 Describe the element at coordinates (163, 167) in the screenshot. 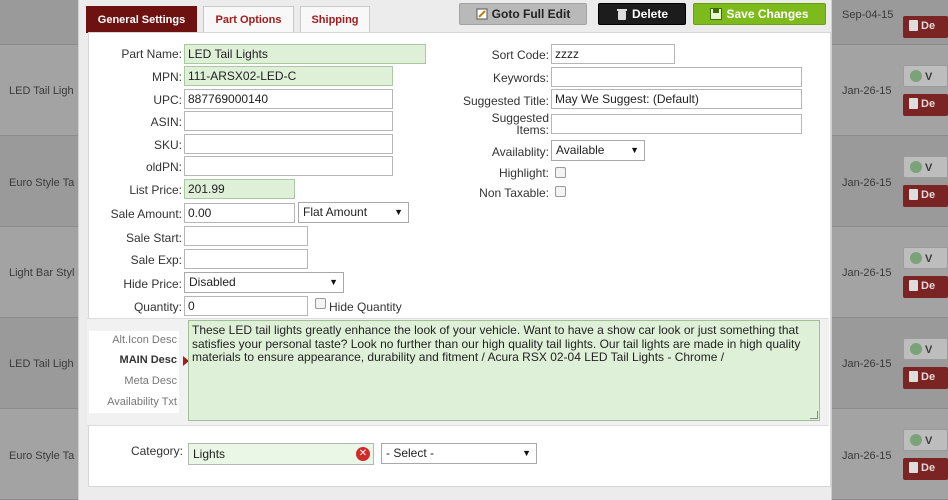

I see `oldpn-label: oldPN:` at that location.